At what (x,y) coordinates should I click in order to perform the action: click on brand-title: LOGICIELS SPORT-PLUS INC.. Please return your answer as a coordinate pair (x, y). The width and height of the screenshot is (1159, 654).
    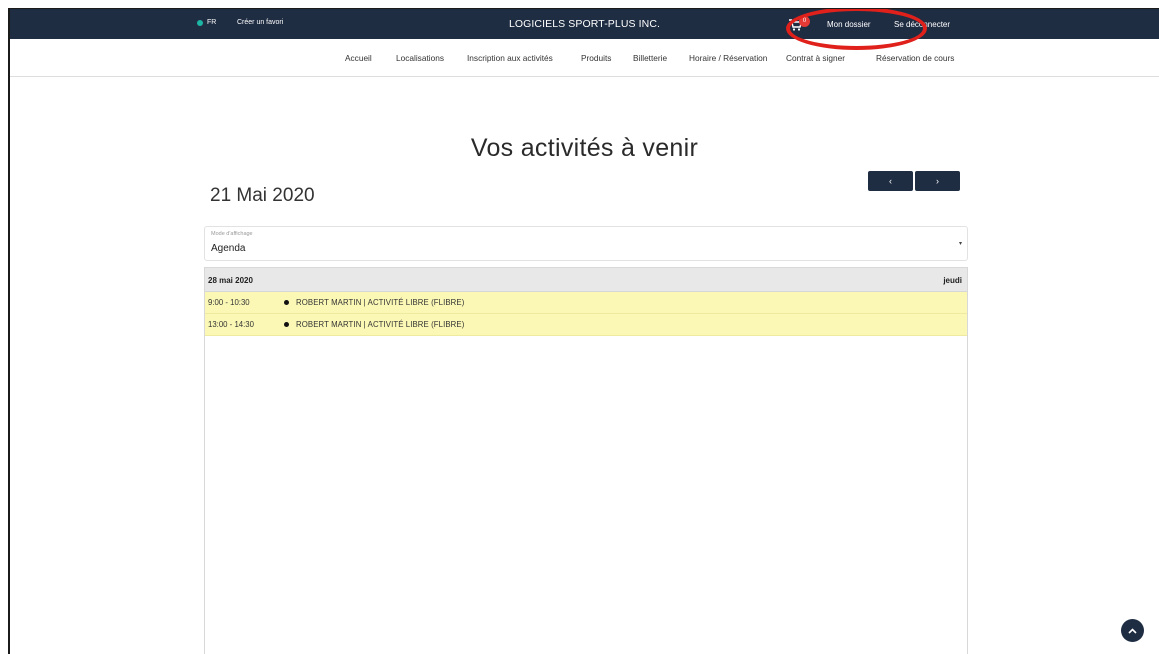
    Looking at the image, I should click on (584, 24).